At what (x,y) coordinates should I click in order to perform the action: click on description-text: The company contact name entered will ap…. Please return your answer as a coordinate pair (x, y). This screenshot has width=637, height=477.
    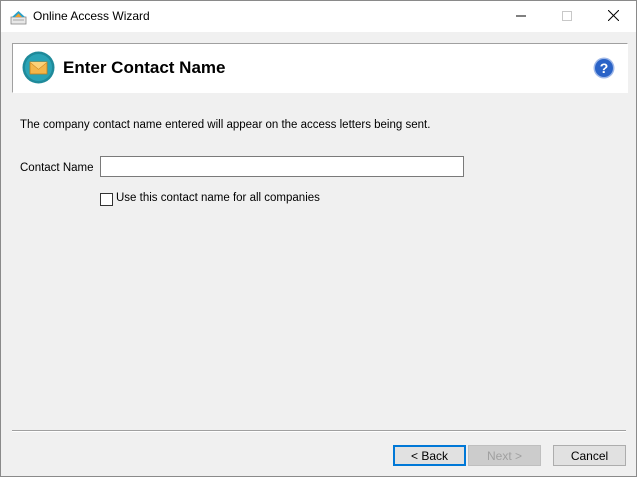
    Looking at the image, I should click on (225, 125).